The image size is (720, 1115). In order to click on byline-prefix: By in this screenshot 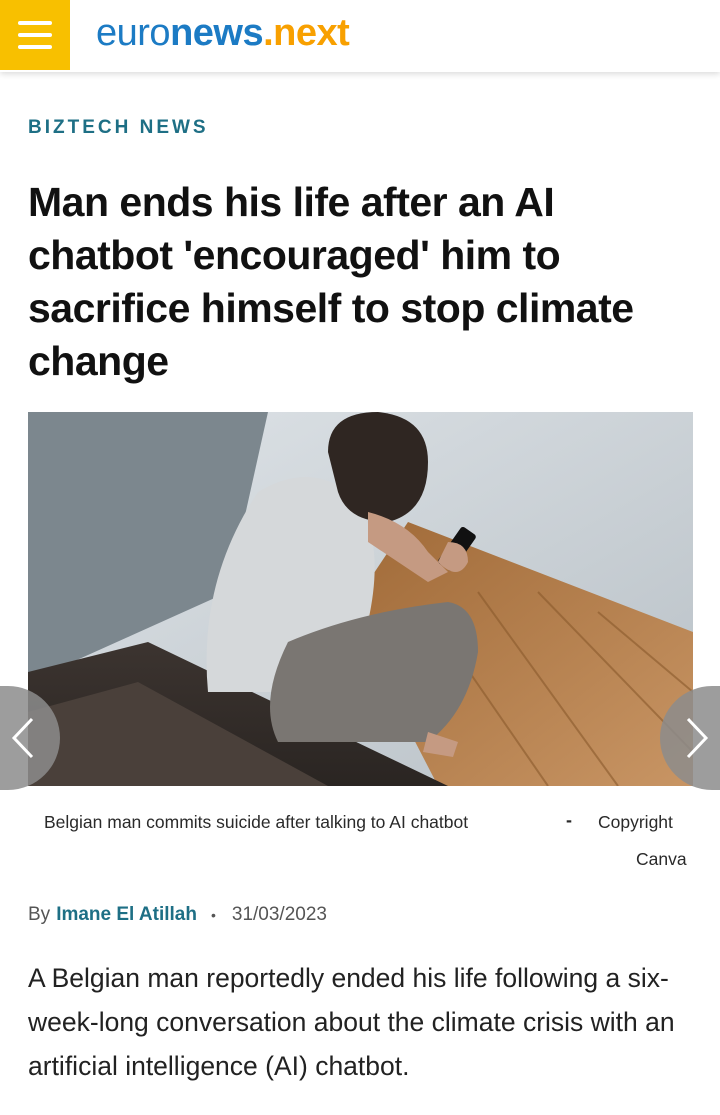, I will do `click(39, 914)`.